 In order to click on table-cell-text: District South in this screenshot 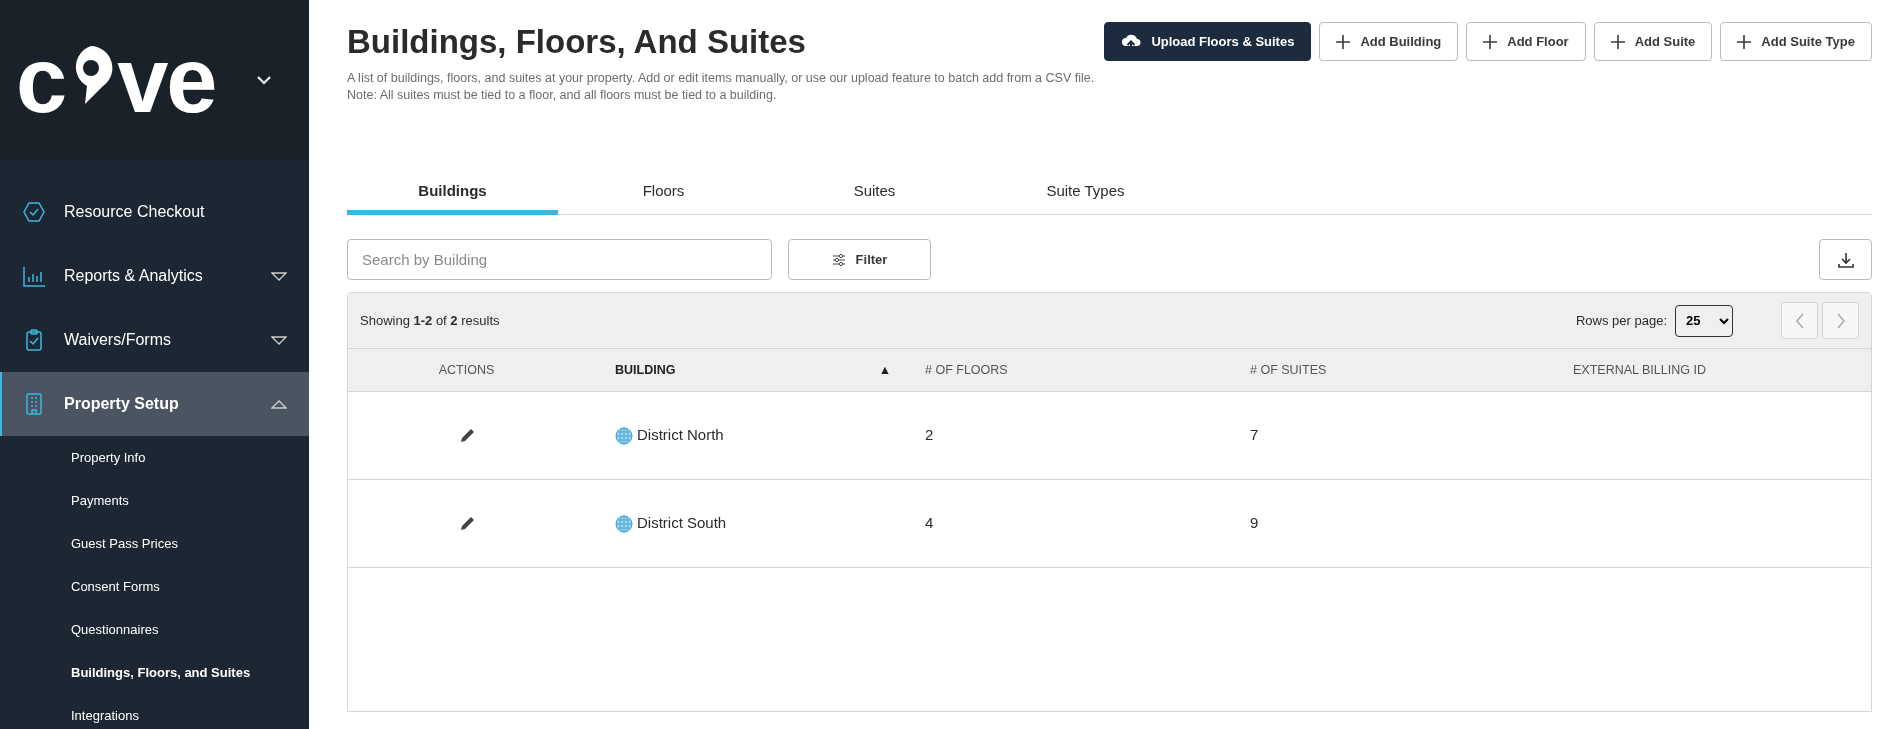, I will do `click(682, 523)`.